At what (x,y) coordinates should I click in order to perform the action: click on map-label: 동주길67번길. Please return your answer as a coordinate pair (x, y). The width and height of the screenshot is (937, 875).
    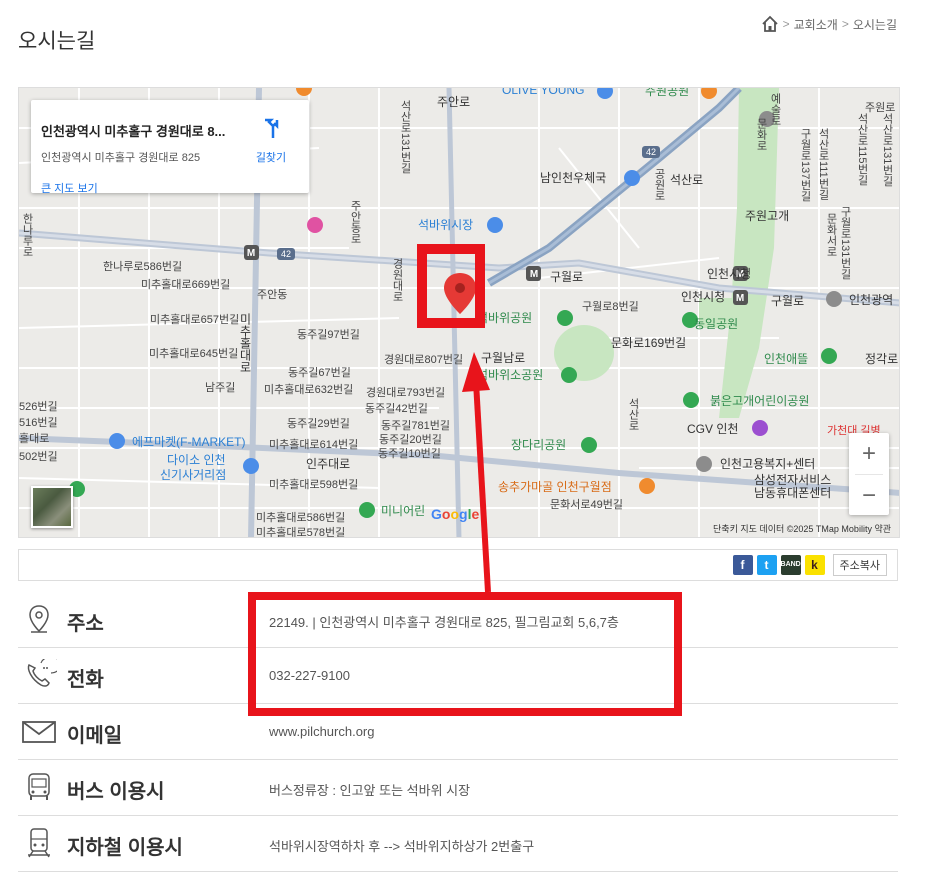
    Looking at the image, I should click on (319, 373).